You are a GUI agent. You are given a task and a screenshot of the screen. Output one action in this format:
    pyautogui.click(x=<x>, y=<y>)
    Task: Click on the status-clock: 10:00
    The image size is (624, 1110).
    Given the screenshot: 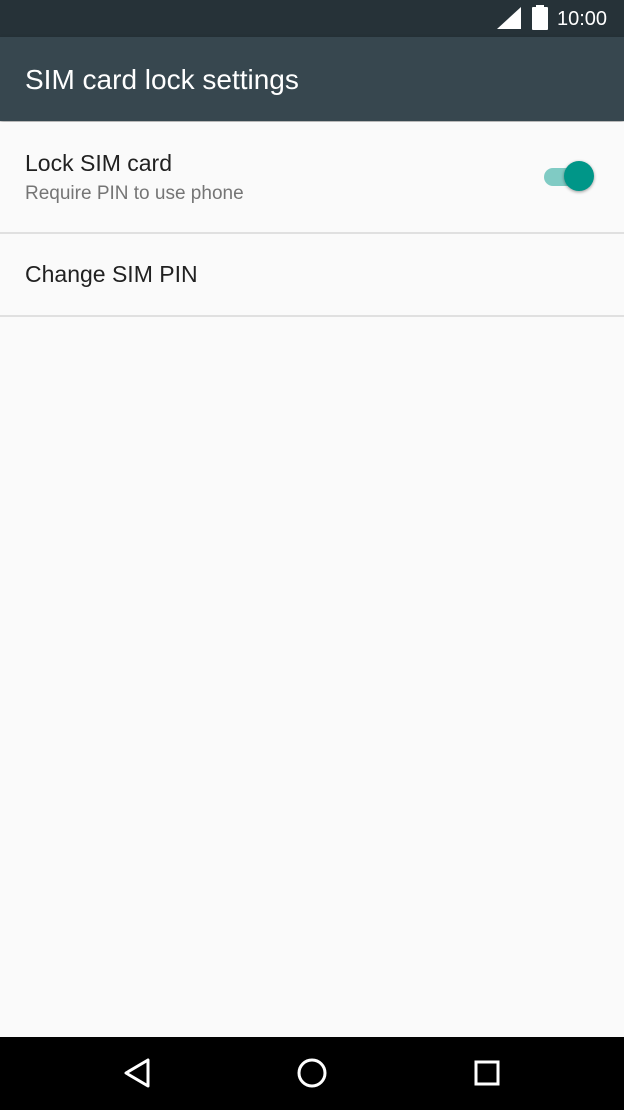 What is the action you would take?
    pyautogui.click(x=582, y=19)
    